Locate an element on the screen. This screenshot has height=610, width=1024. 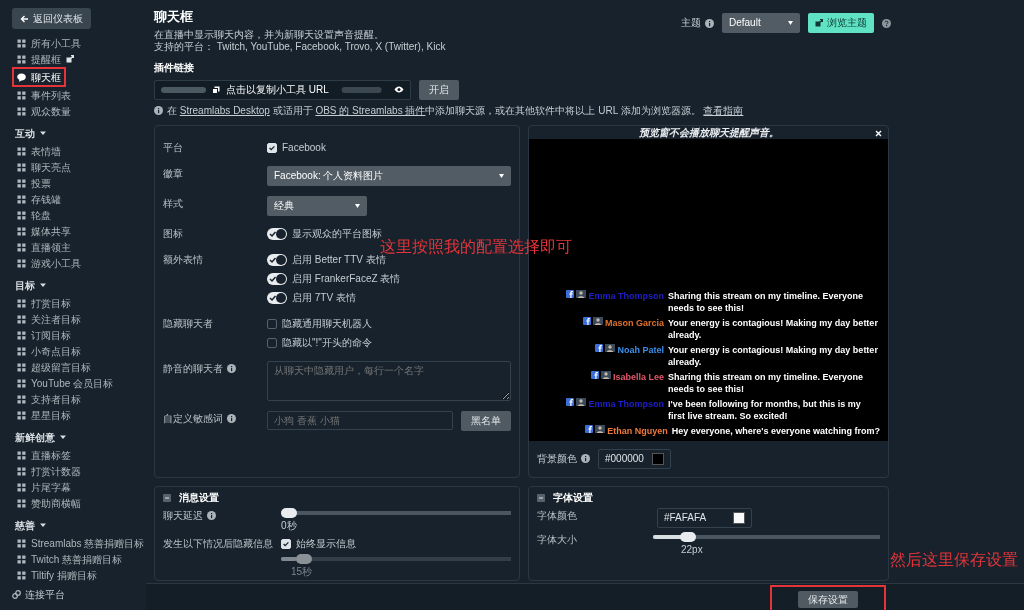
section-title: 慈善 is located at coordinates (25, 525).